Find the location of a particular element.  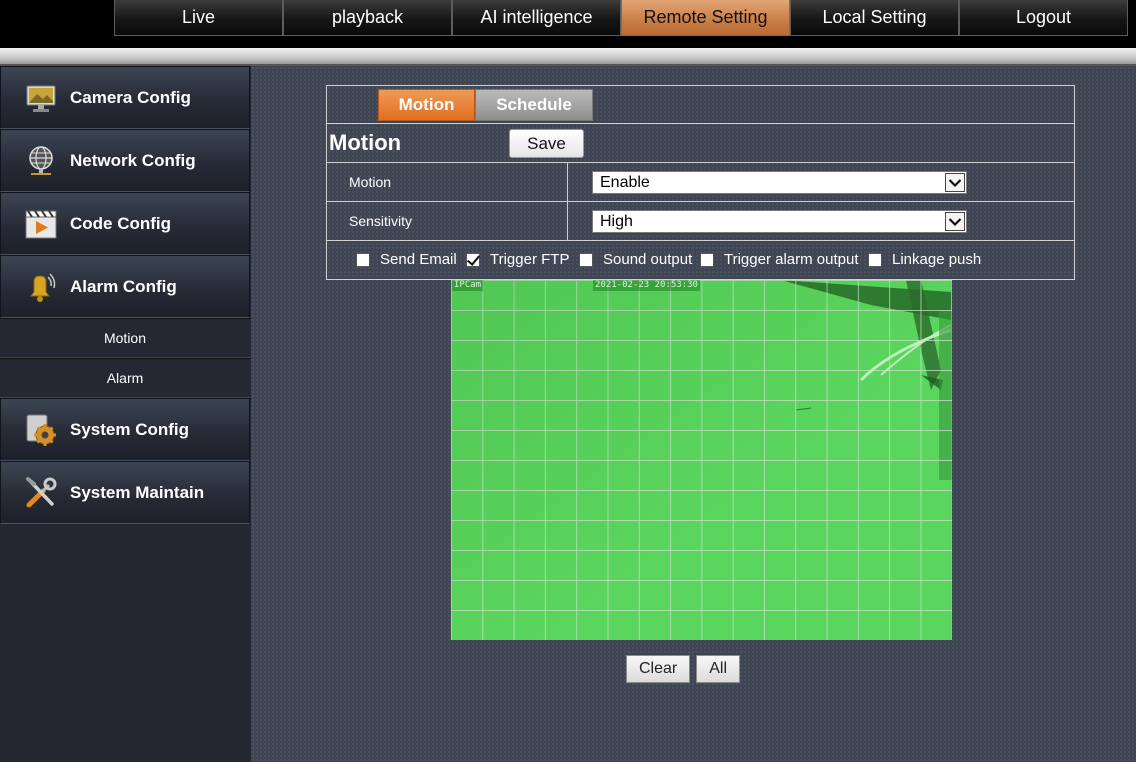

linkage-push-checkbox: Linkage push is located at coordinates (924, 259).